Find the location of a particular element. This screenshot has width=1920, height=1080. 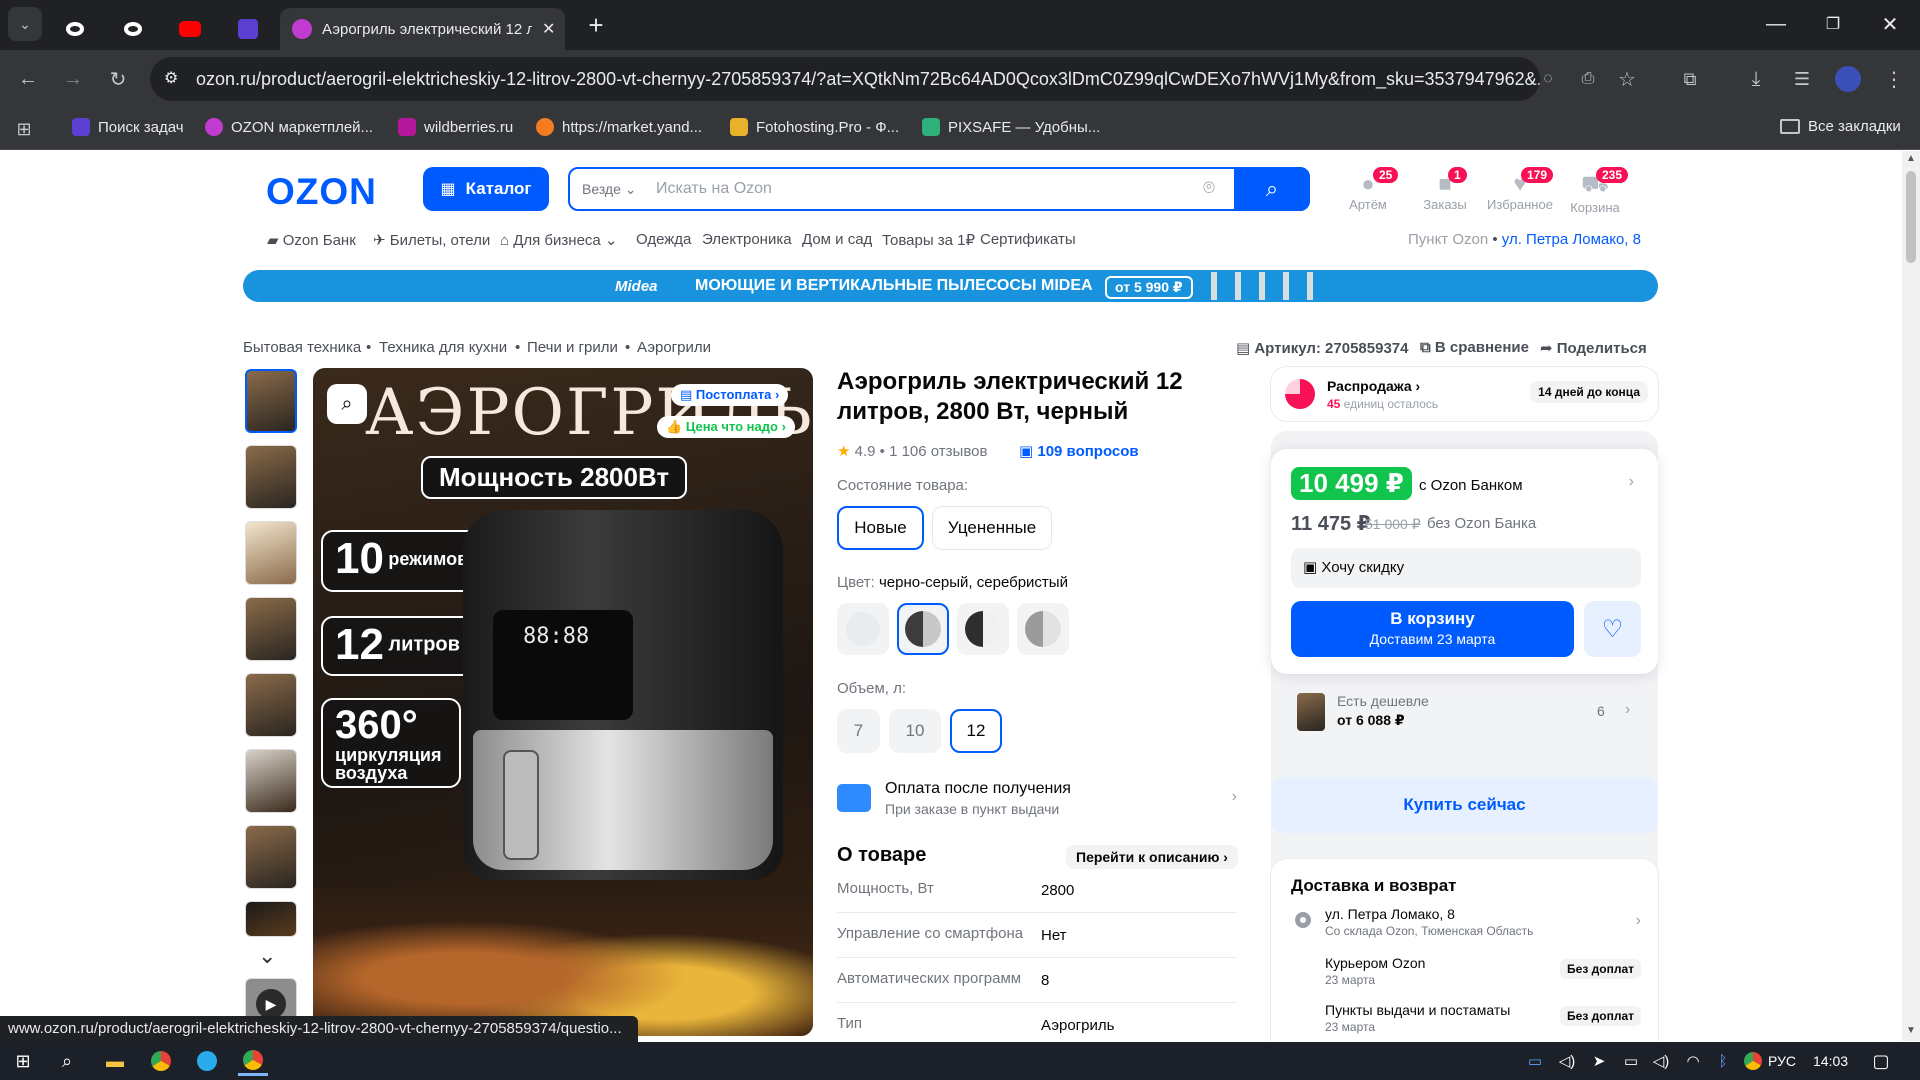

postpay-badge: ▤ Постоплата › is located at coordinates (730, 395).